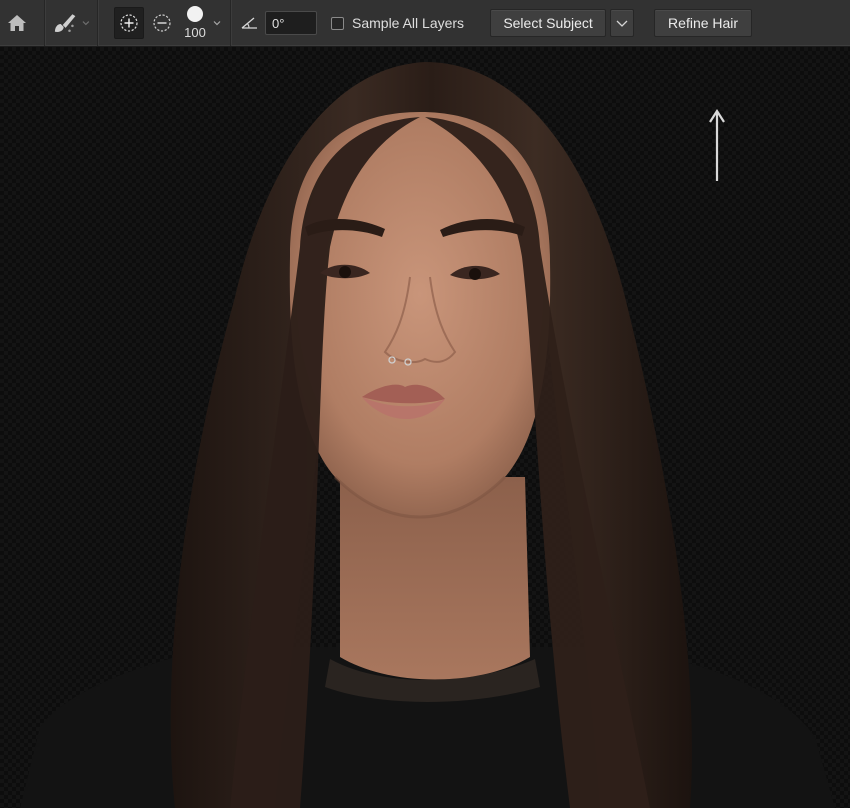 The image size is (850, 808). I want to click on add-to-selection-button, so click(129, 23).